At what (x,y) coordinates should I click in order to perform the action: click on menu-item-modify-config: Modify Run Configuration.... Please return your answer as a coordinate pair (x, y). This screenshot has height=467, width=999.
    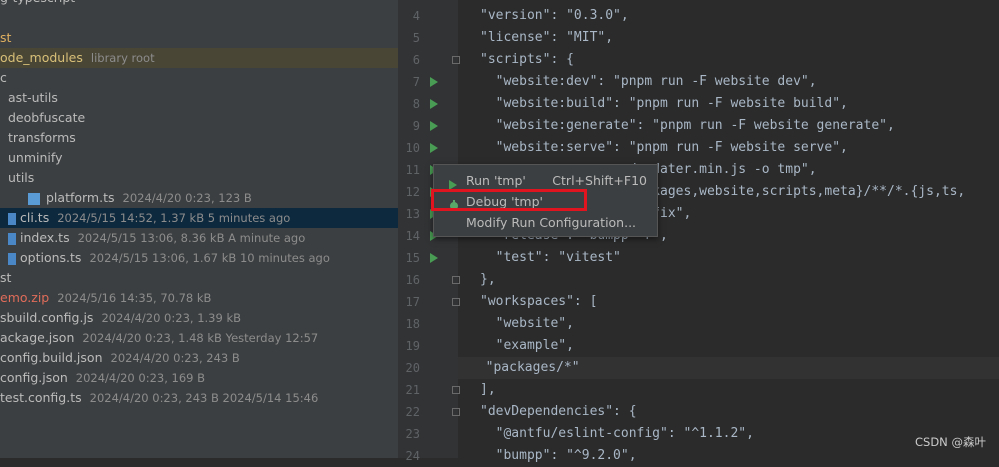
    Looking at the image, I should click on (545, 223).